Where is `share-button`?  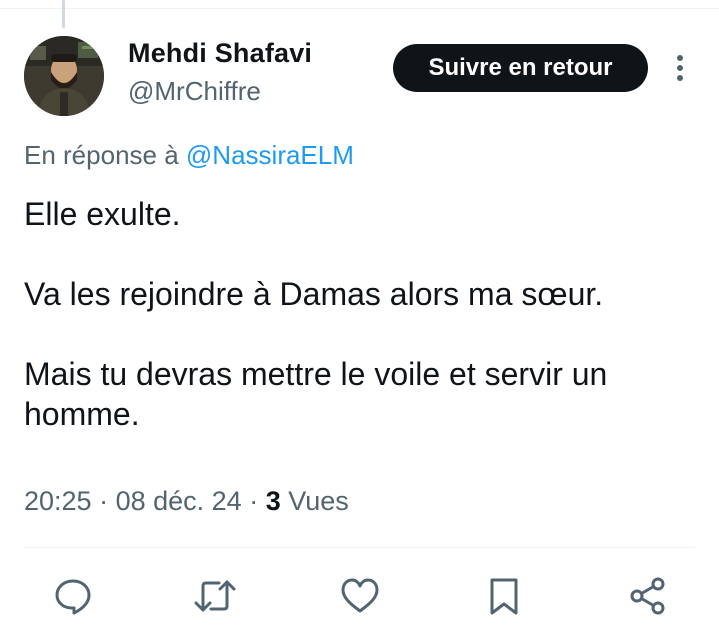
share-button is located at coordinates (648, 596).